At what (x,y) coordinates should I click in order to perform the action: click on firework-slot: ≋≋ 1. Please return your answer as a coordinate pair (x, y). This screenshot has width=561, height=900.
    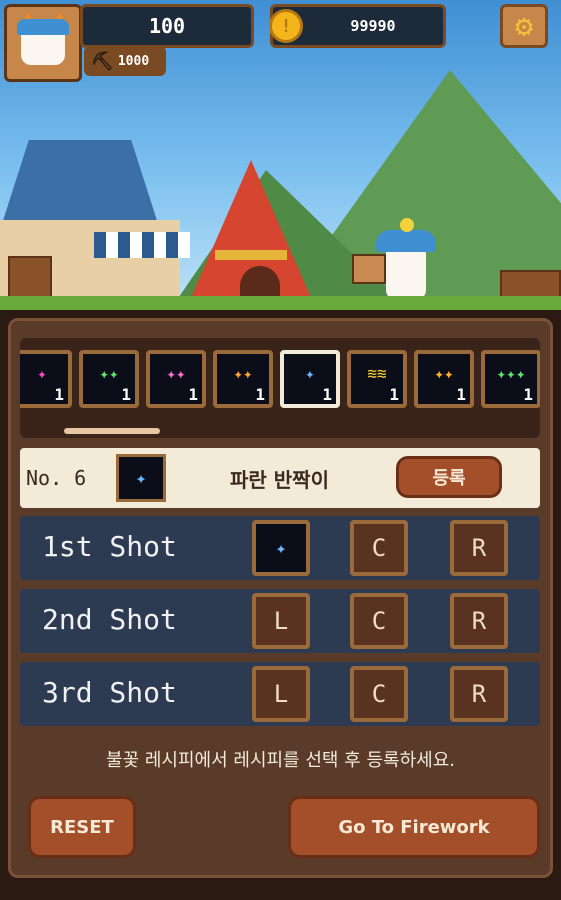
    Looking at the image, I should click on (377, 379).